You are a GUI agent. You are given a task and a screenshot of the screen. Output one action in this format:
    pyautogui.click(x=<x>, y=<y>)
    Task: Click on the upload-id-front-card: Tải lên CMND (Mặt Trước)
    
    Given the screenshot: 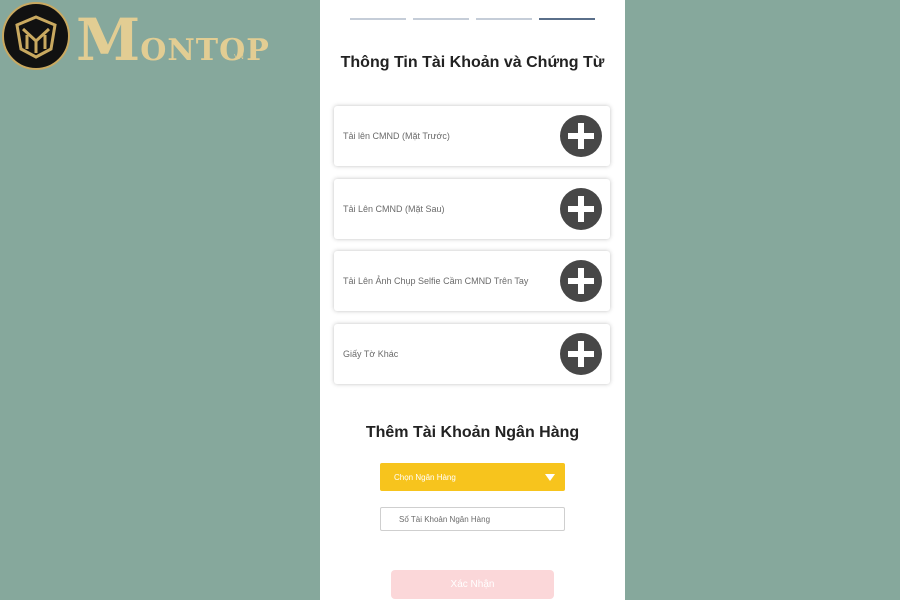 What is the action you would take?
    pyautogui.click(x=472, y=136)
    